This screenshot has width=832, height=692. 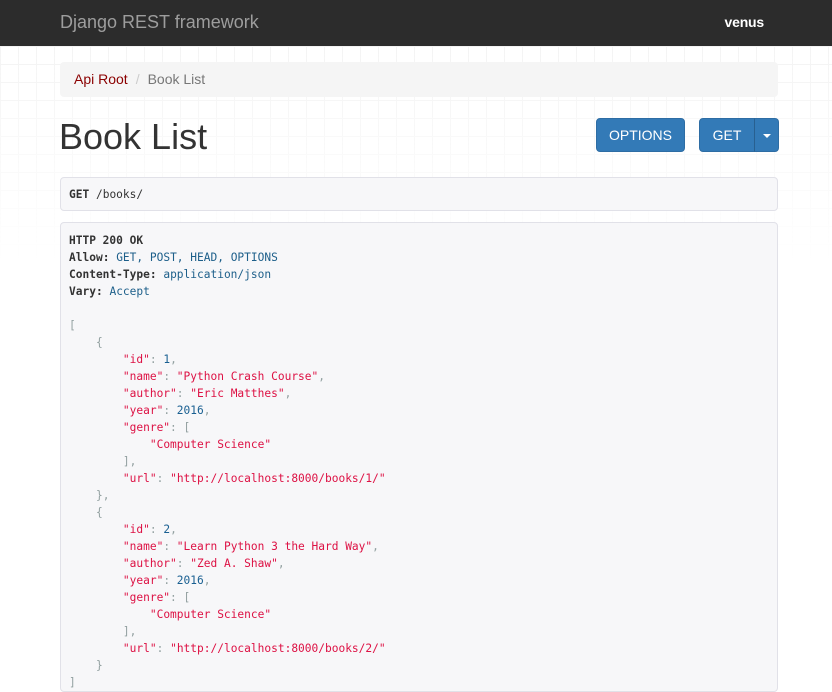 What do you see at coordinates (278, 648) in the screenshot?
I see `book-url-link: "http://localhost:8000/books/2/"` at bounding box center [278, 648].